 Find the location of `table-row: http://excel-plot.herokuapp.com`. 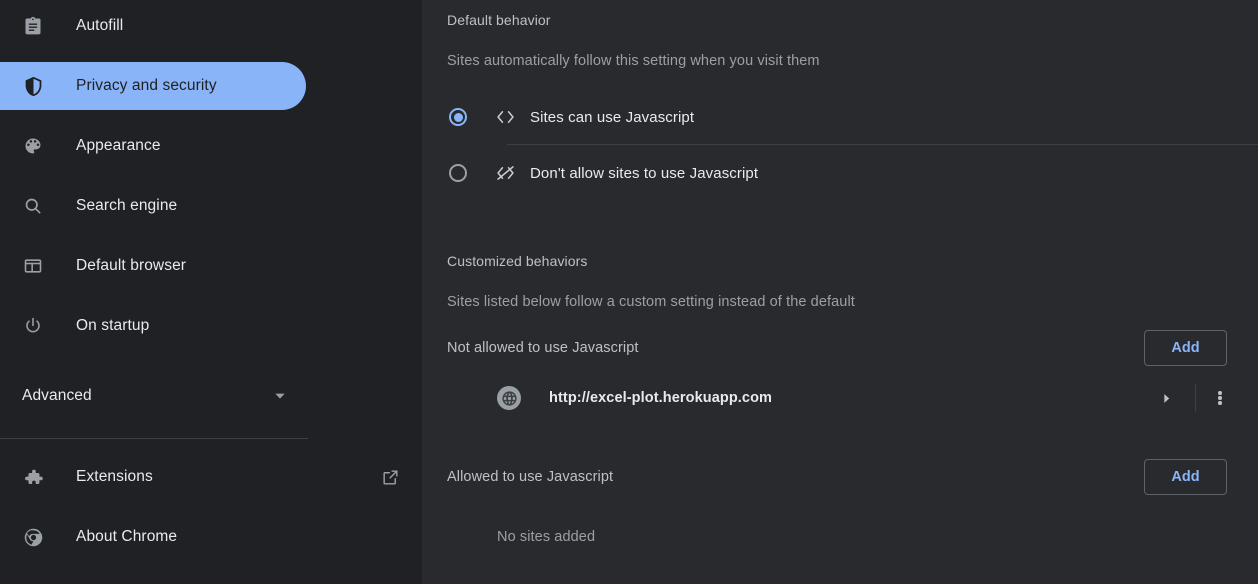

table-row: http://excel-plot.herokuapp.com is located at coordinates (852, 398).